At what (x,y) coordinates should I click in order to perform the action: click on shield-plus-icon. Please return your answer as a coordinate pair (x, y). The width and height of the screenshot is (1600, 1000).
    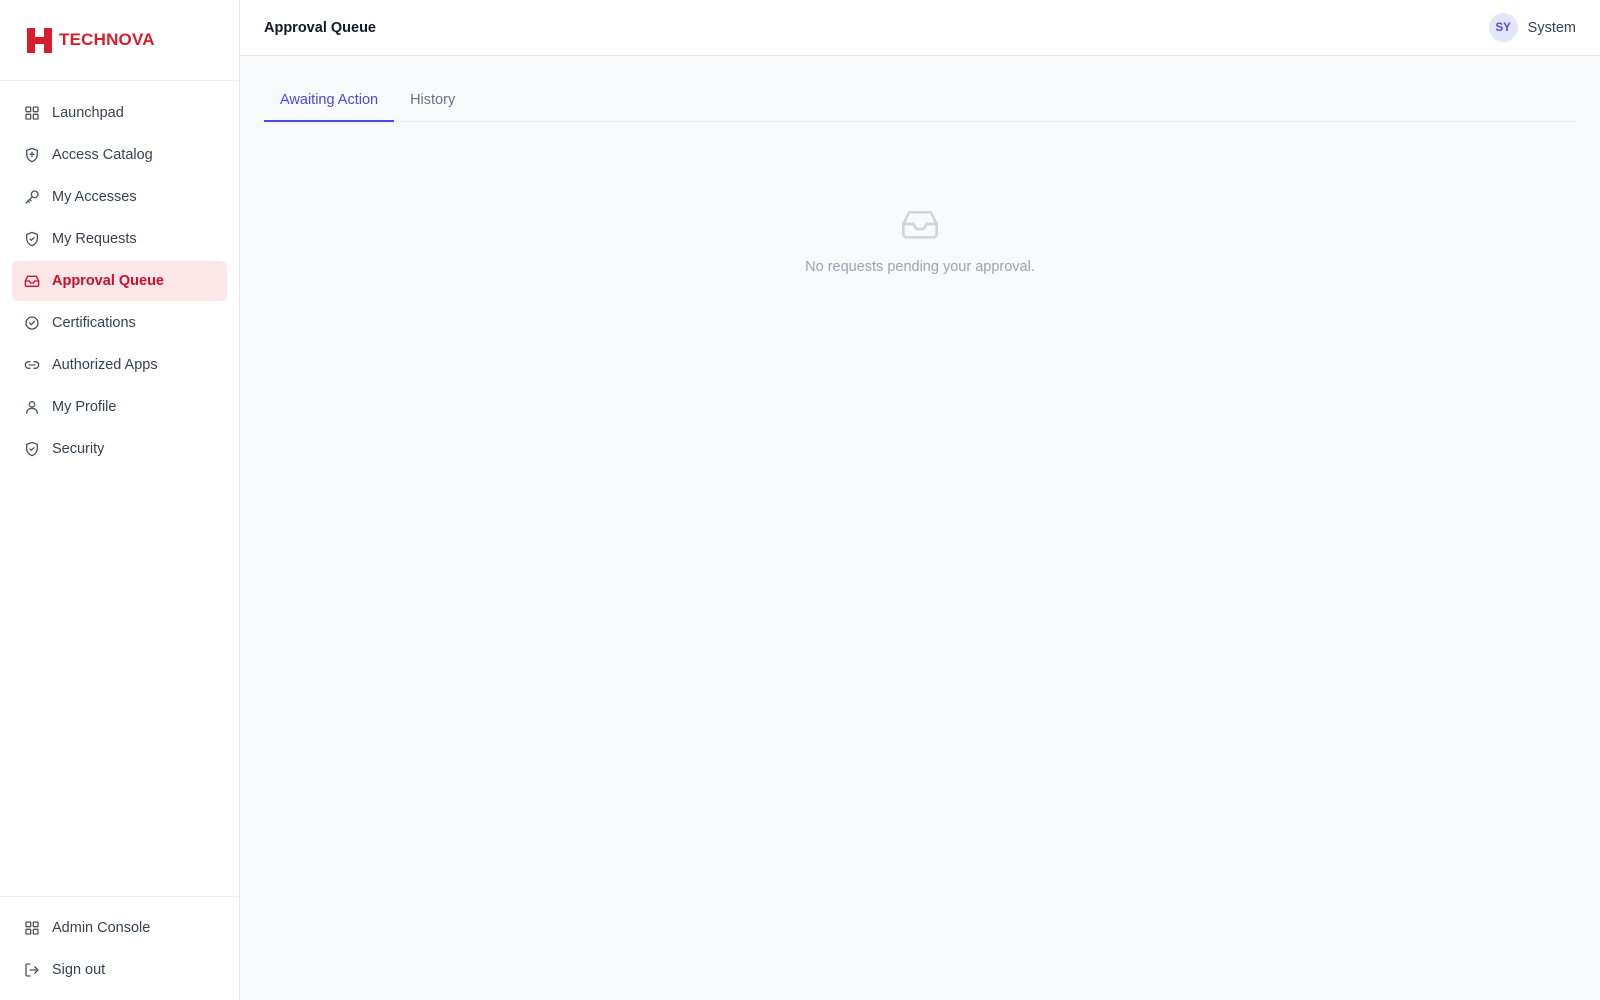
    Looking at the image, I should click on (32, 155).